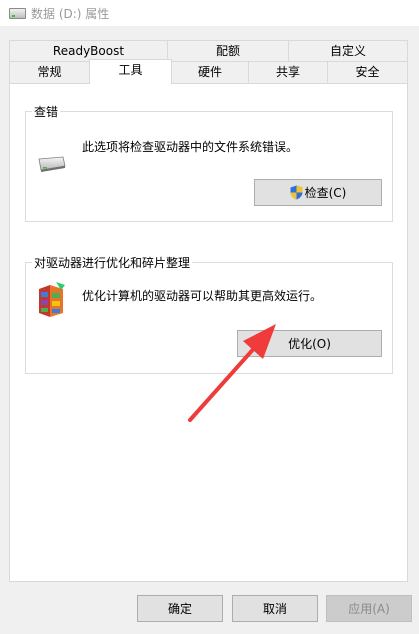 The image size is (419, 634). Describe the element at coordinates (309, 343) in the screenshot. I see `optimize-button: 优化(O)` at that location.